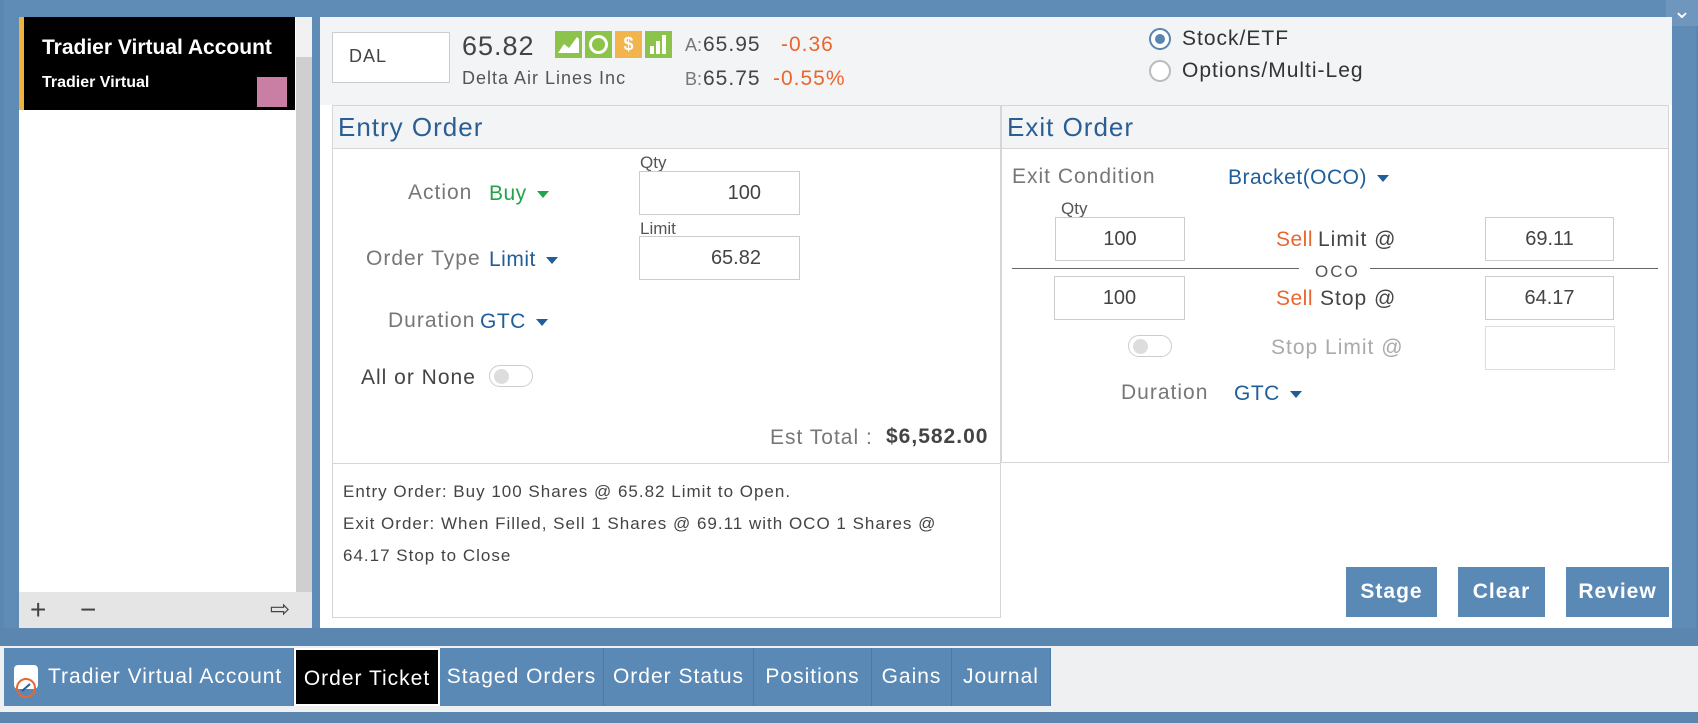 The width and height of the screenshot is (1698, 723). I want to click on bid-value: 65.75, so click(732, 78).